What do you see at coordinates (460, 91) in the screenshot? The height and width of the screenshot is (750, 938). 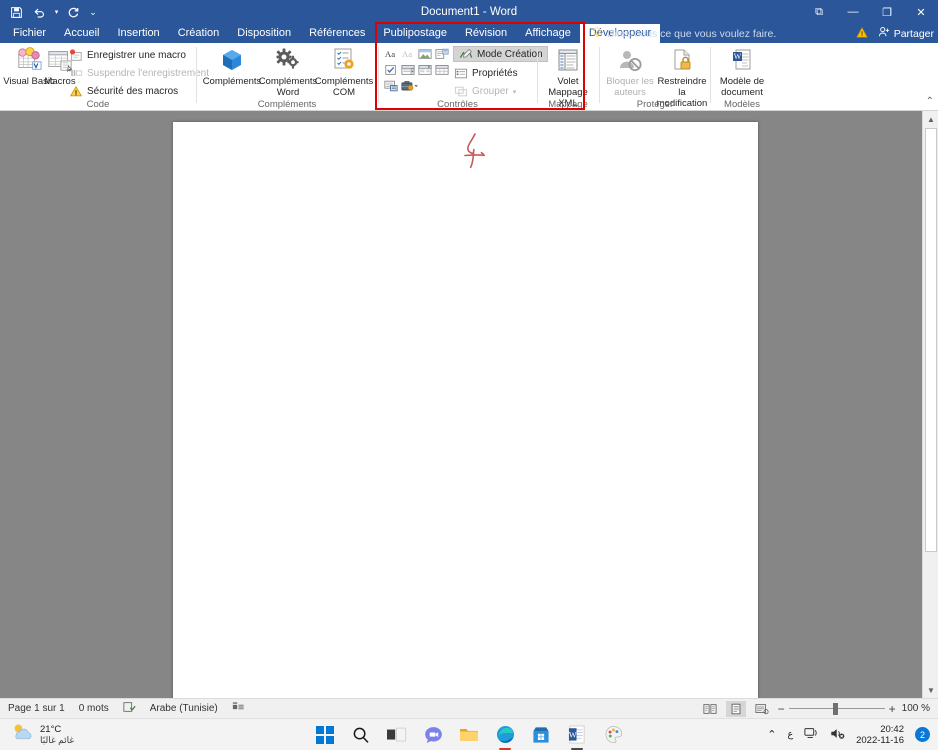 I see `group-icon` at bounding box center [460, 91].